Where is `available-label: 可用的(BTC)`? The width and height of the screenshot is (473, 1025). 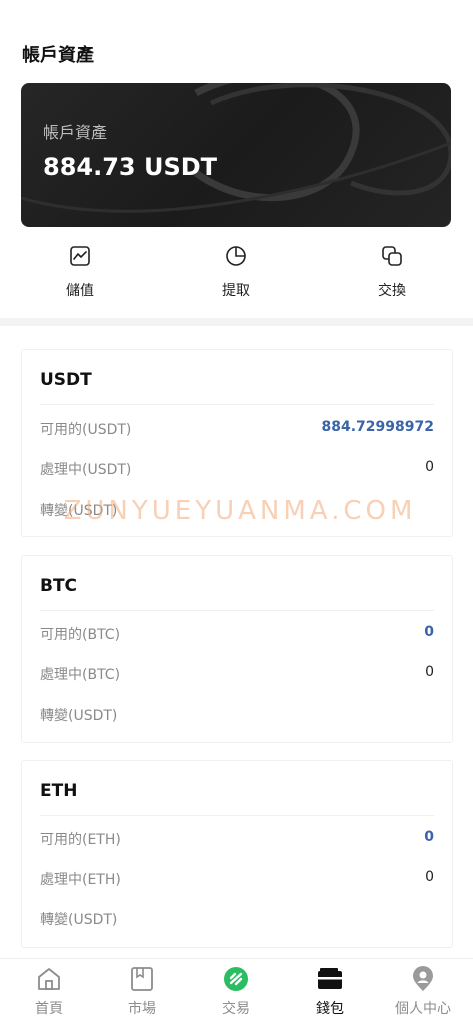
available-label: 可用的(BTC) is located at coordinates (80, 635).